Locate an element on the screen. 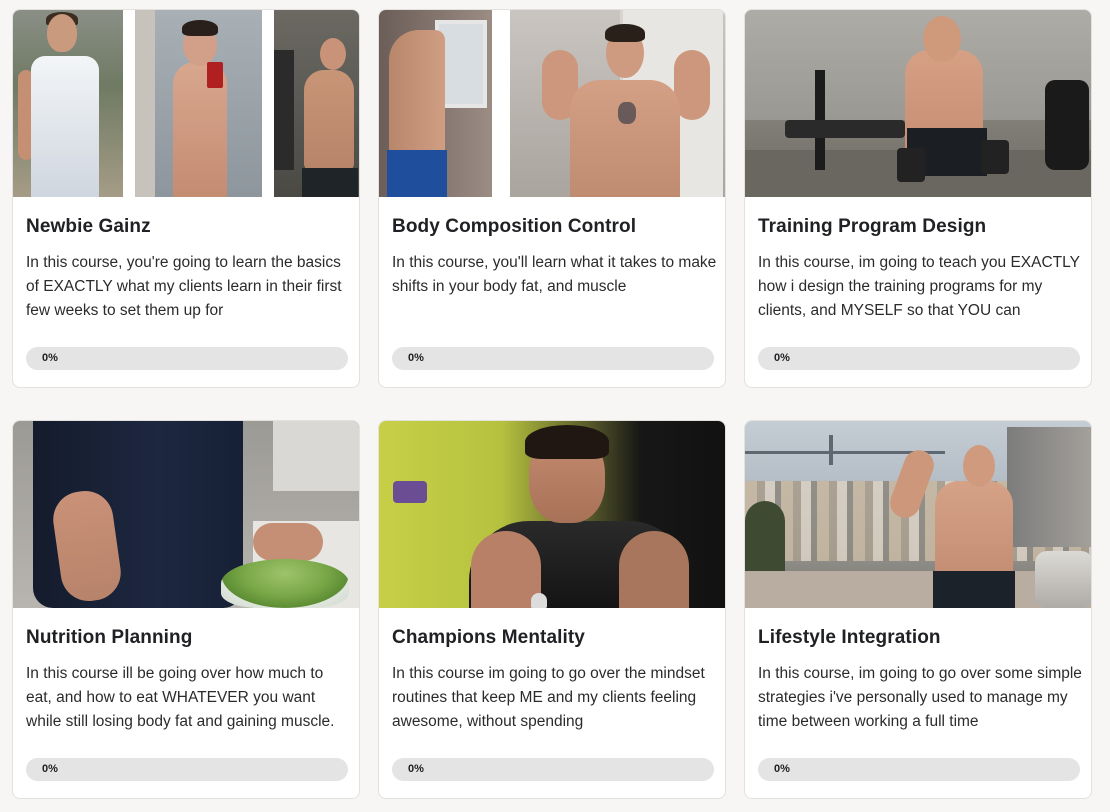  course-title: Champions Mentality is located at coordinates (488, 638).